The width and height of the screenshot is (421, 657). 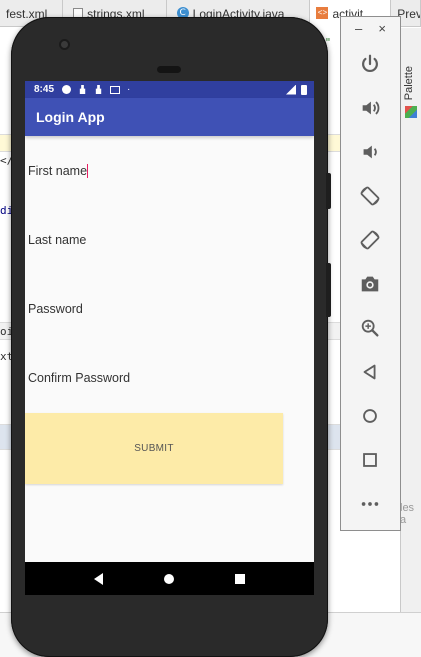 I want to click on password-hint: Password, so click(x=55, y=309).